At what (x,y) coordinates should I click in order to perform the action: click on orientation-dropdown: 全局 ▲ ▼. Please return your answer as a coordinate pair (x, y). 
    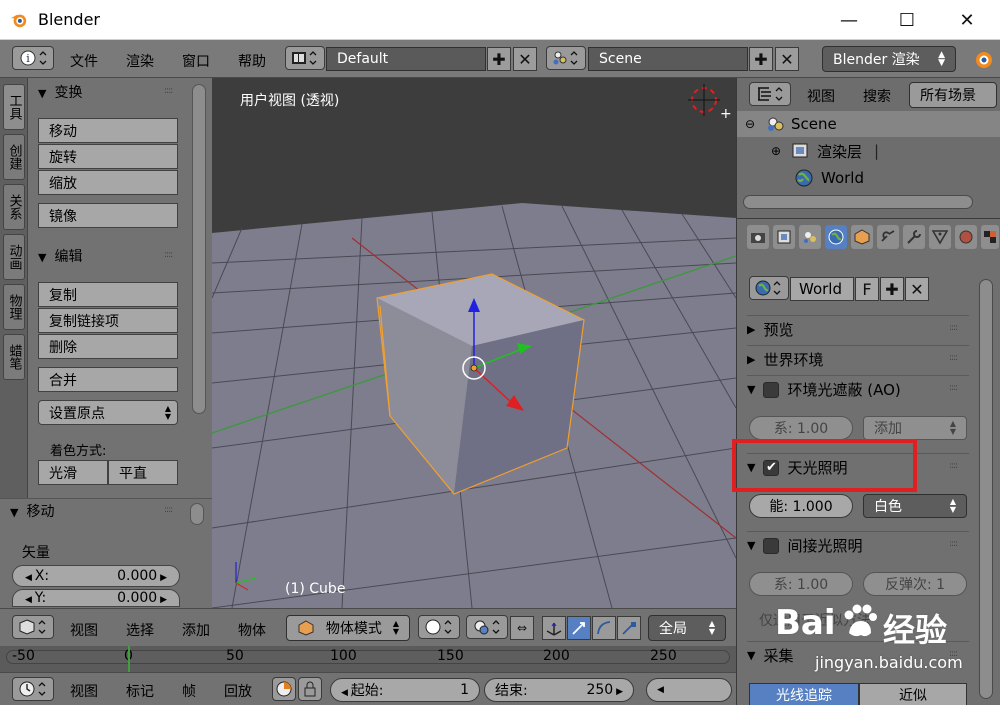
    Looking at the image, I should click on (687, 628).